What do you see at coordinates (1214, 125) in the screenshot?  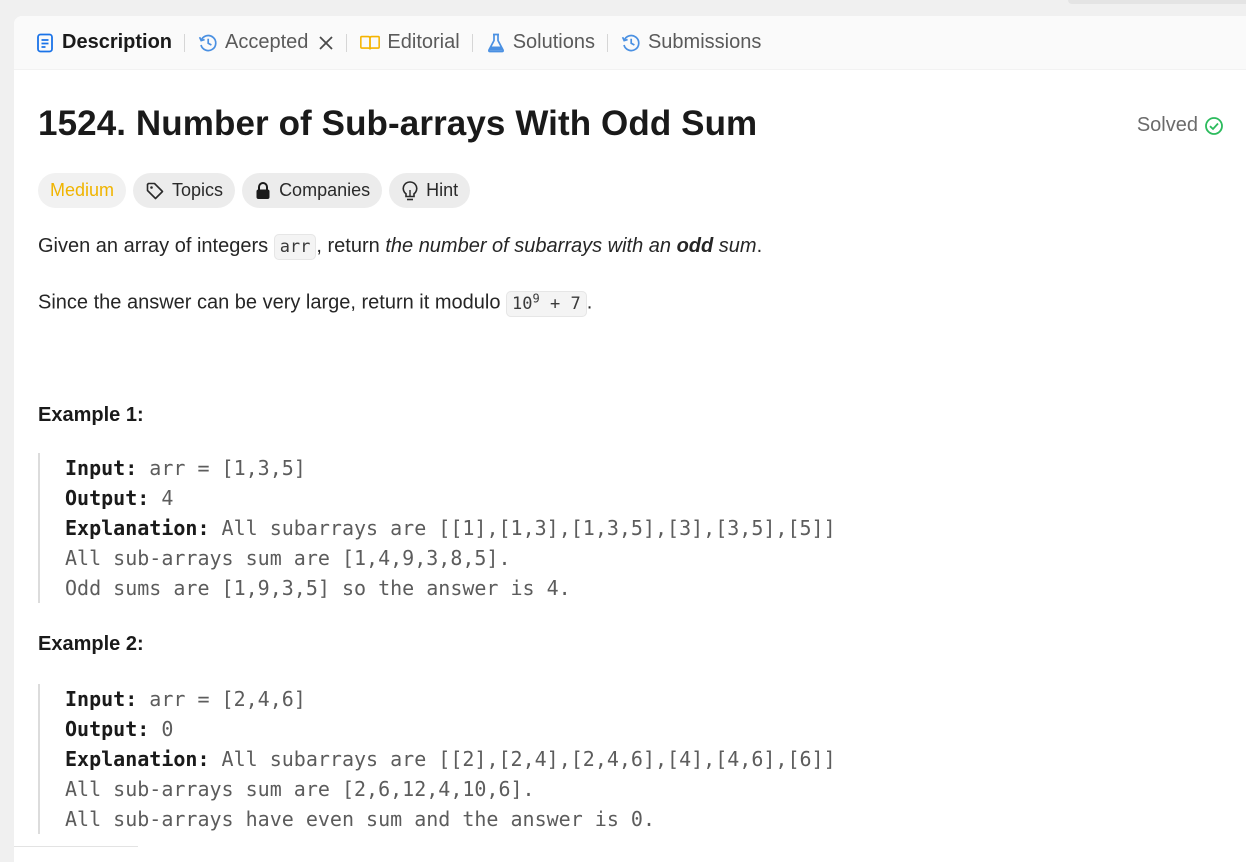 I see `check-circle-icon` at bounding box center [1214, 125].